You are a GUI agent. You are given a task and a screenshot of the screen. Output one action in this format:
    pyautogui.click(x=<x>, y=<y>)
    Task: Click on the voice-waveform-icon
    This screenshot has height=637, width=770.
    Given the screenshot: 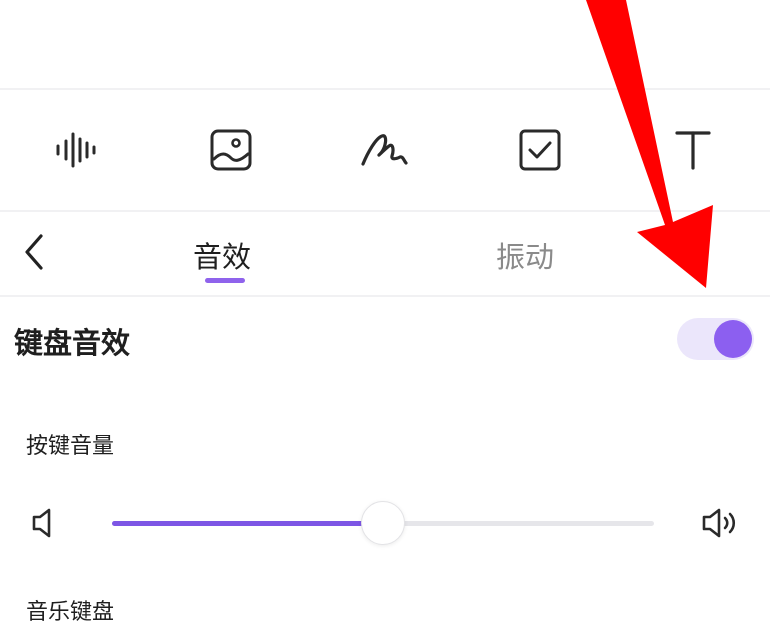 What is the action you would take?
    pyautogui.click(x=76, y=150)
    